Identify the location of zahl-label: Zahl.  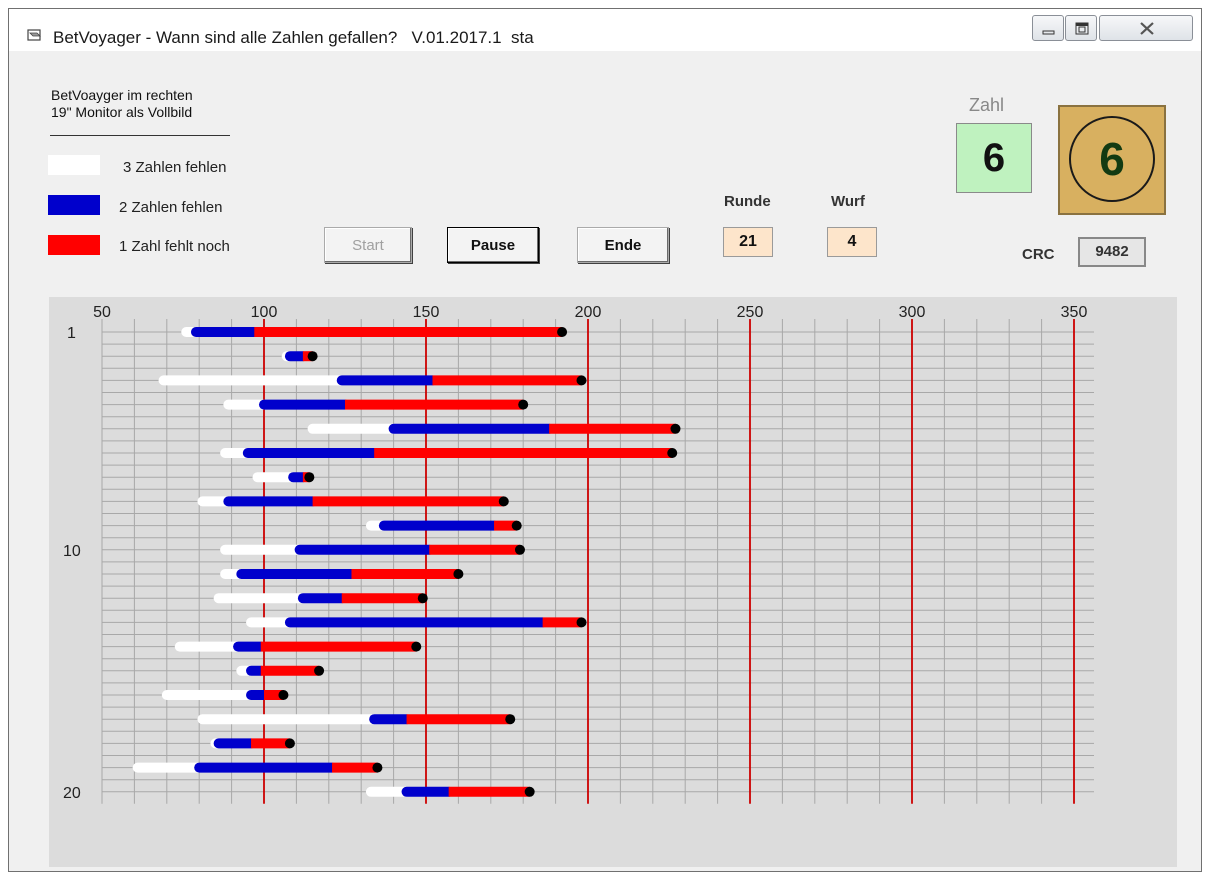
(987, 105).